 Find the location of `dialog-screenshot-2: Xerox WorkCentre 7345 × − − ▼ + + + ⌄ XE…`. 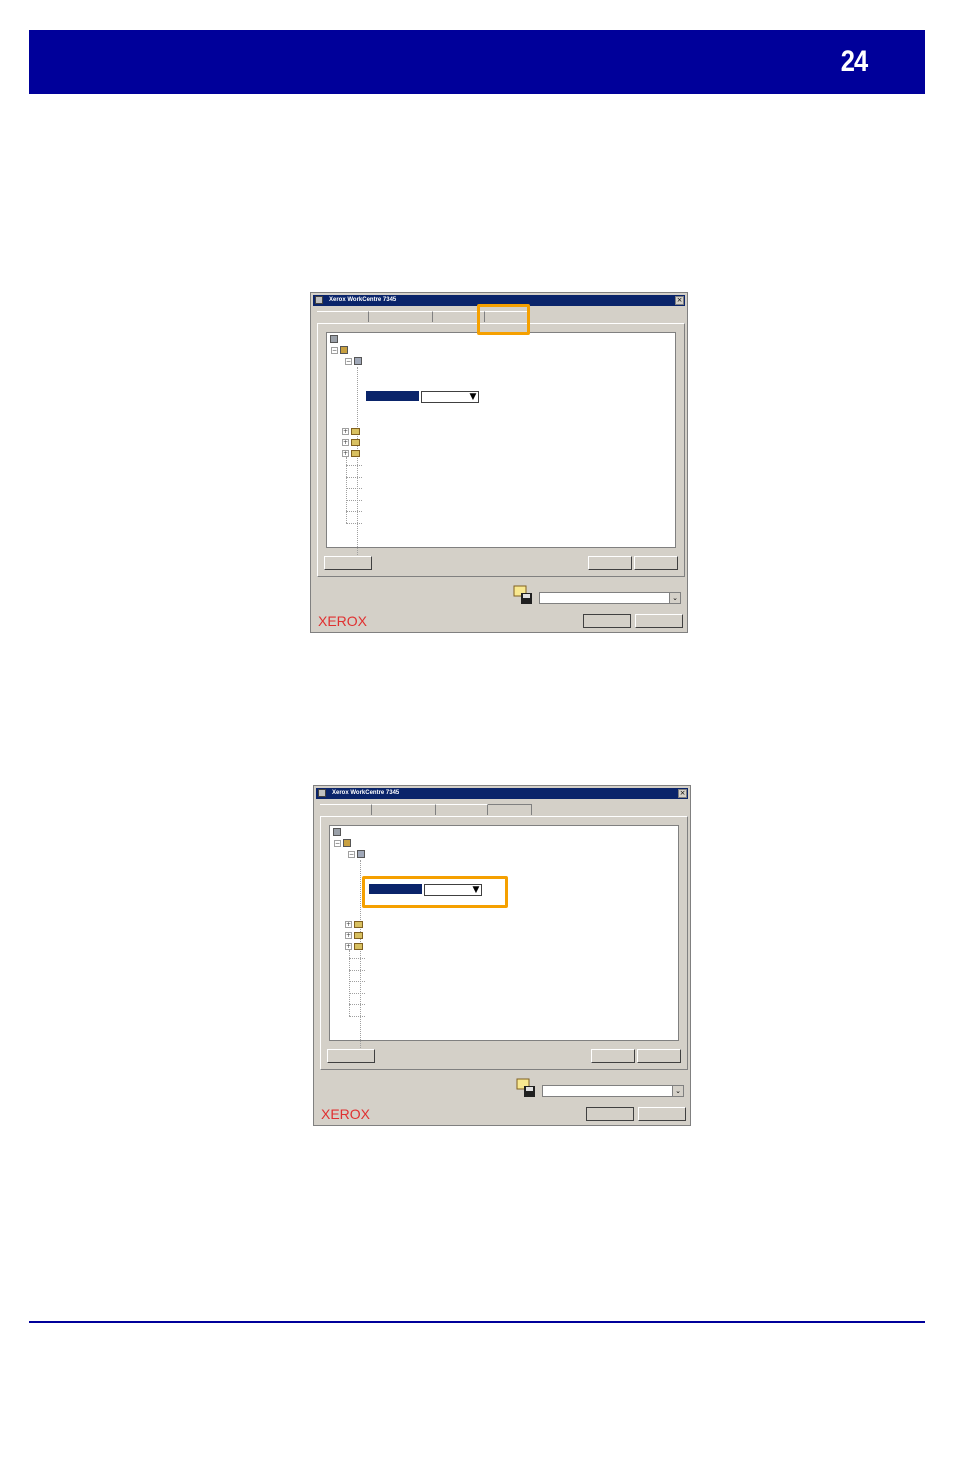

dialog-screenshot-2: Xerox WorkCentre 7345 × − − ▼ + + + ⌄ XE… is located at coordinates (502, 955).